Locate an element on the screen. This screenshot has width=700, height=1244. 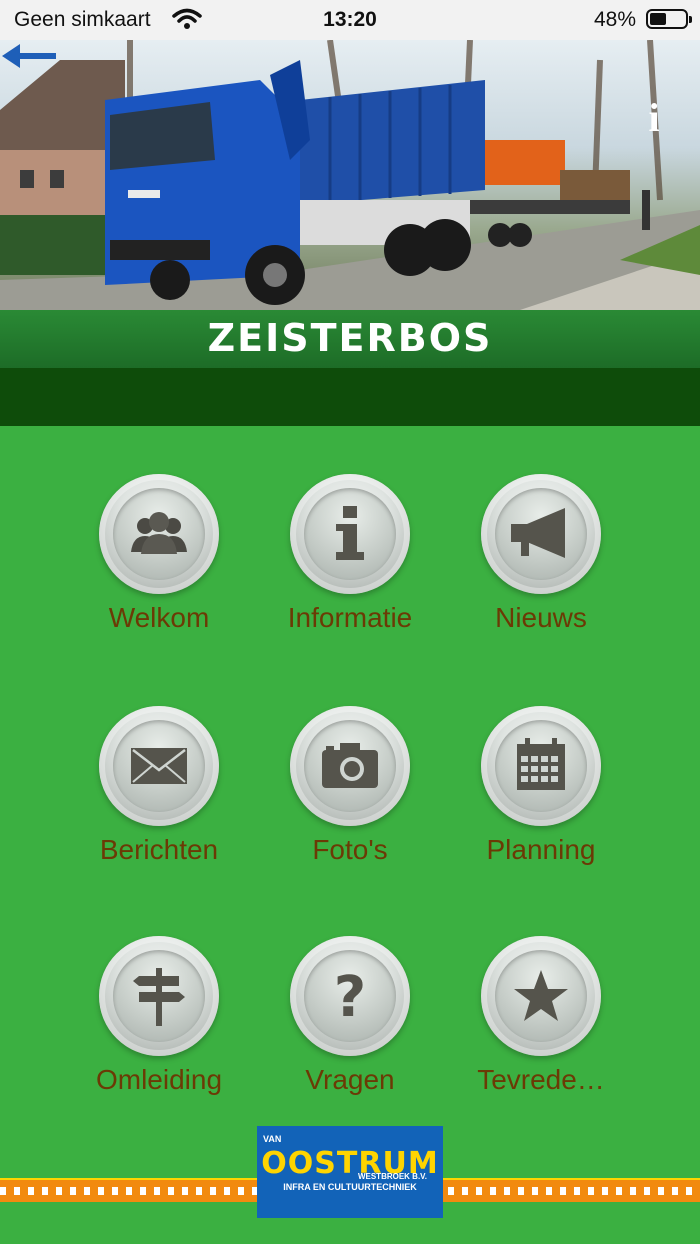
menu-item-nieuws: Nieuws is located at coordinates (541, 529).